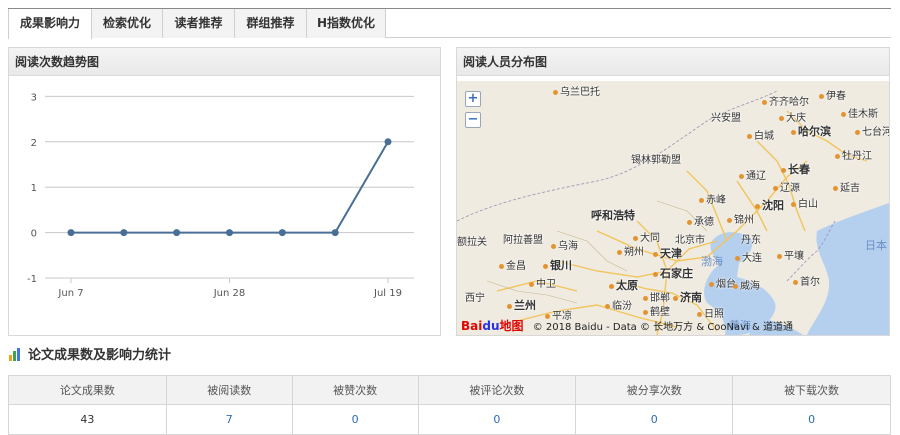 The image size is (900, 435). I want to click on value-paper-count: 43, so click(87, 419).